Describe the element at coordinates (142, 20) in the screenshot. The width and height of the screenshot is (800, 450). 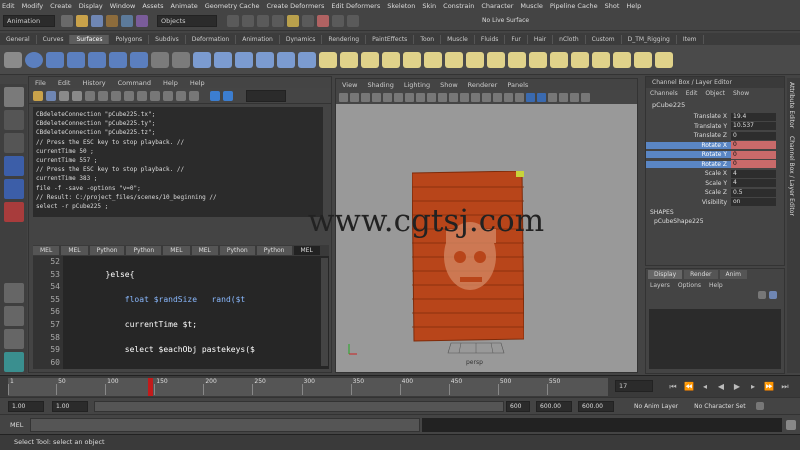
I see `select-component-icon` at that location.